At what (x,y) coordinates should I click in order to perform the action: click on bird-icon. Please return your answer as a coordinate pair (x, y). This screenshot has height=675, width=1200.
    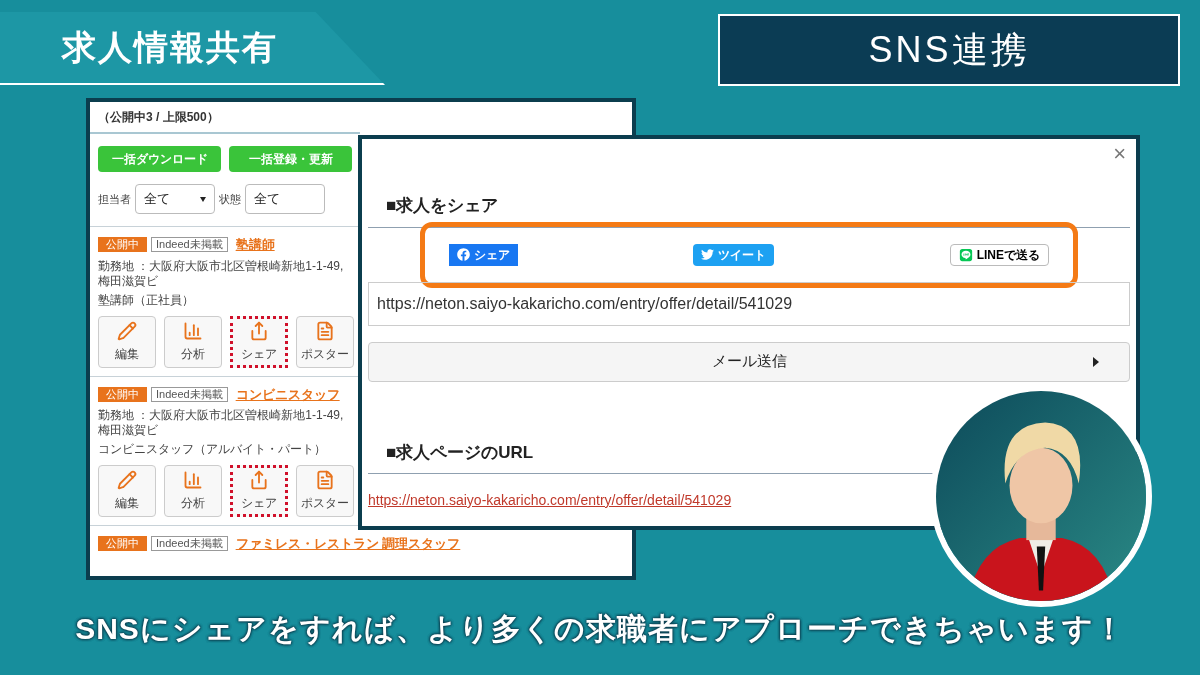
    Looking at the image, I should click on (708, 254).